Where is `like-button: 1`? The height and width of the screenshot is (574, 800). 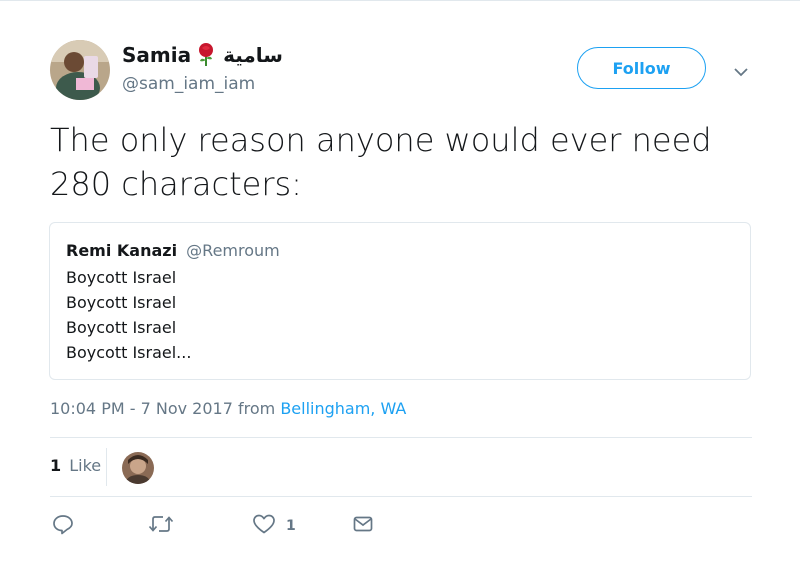
like-button: 1 is located at coordinates (274, 526).